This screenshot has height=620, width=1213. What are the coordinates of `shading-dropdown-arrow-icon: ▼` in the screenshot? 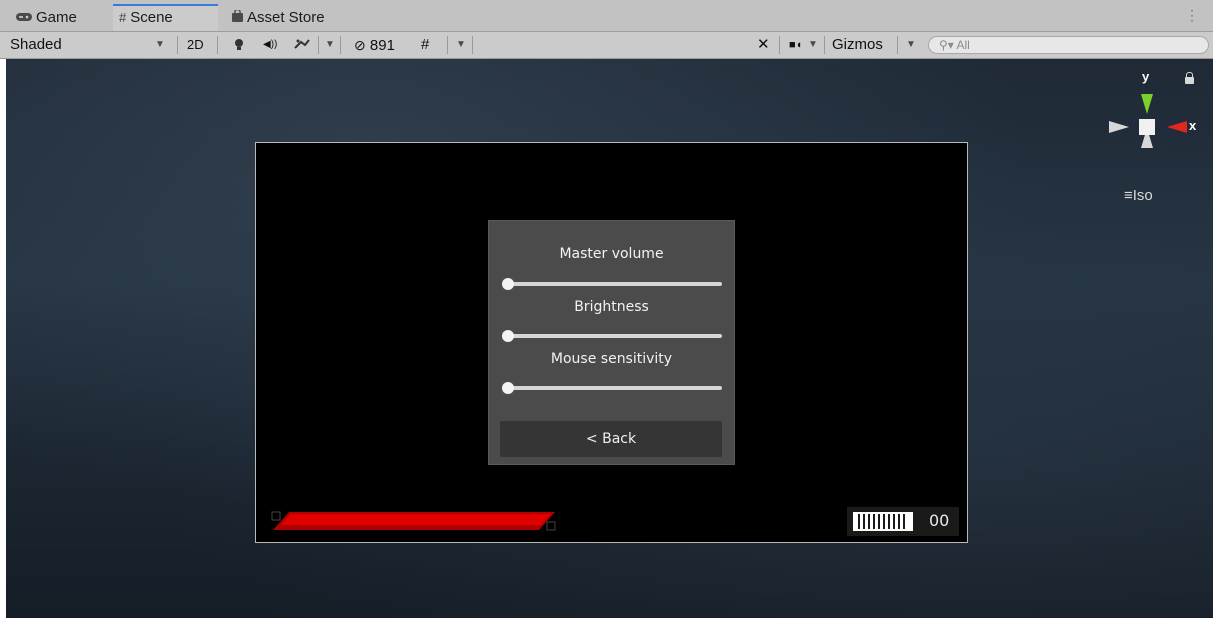 It's located at (160, 45).